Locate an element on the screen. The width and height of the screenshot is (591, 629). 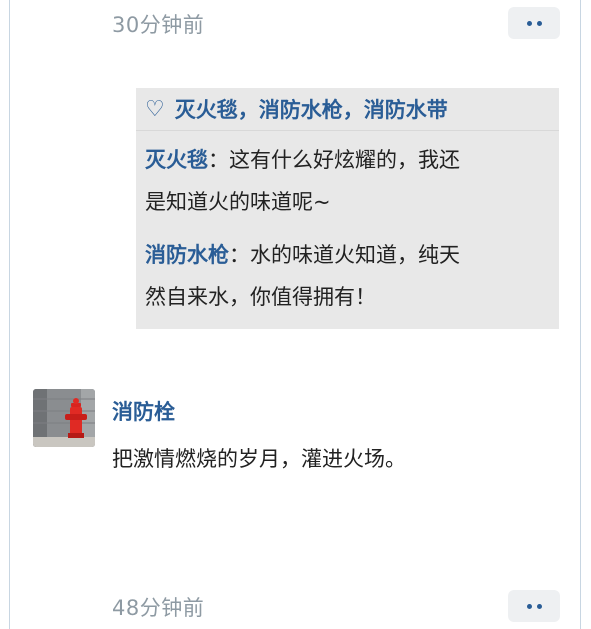
likes-row: ♡ 灭火毯，消防水枪，消防水带 is located at coordinates (347, 109).